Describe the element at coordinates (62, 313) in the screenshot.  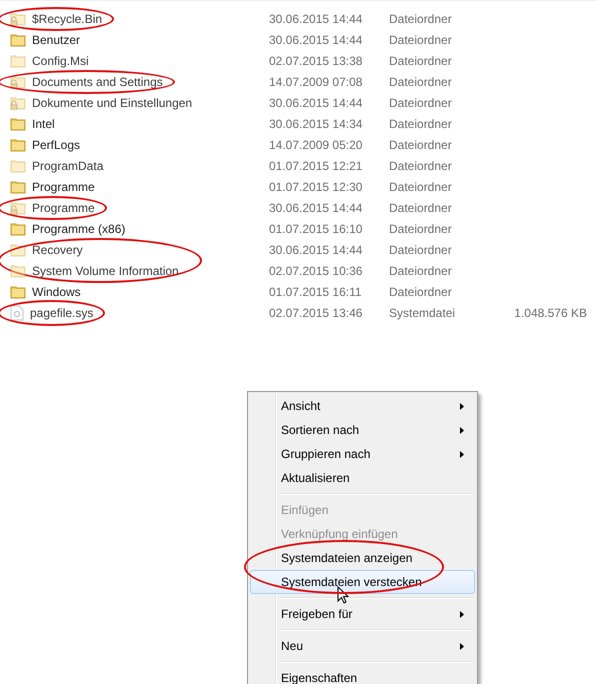
I see `file-name: pagefile.sys` at that location.